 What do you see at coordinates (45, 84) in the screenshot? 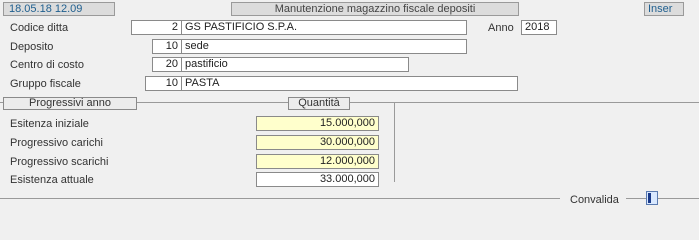
I see `gruppo-fiscale-label: Gruppo fiscale` at bounding box center [45, 84].